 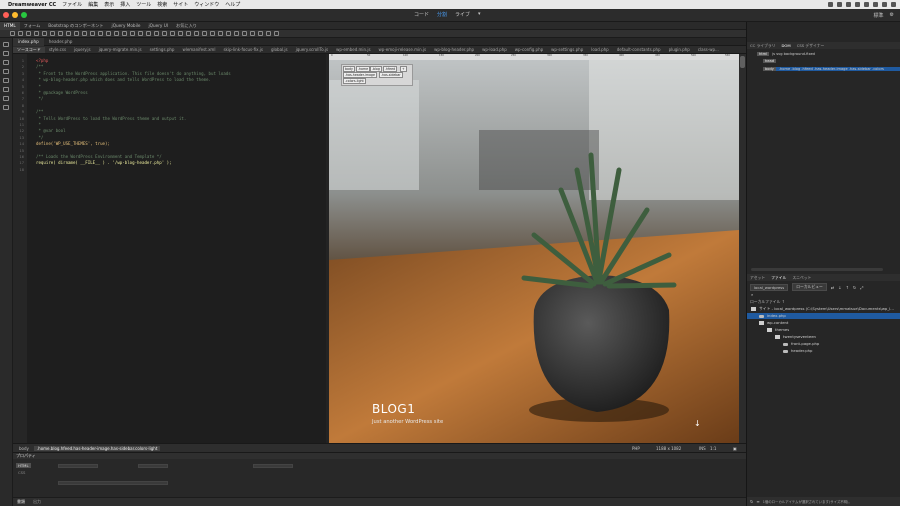 I want to click on related-file-source: ソースコード, so click(x=29, y=49).